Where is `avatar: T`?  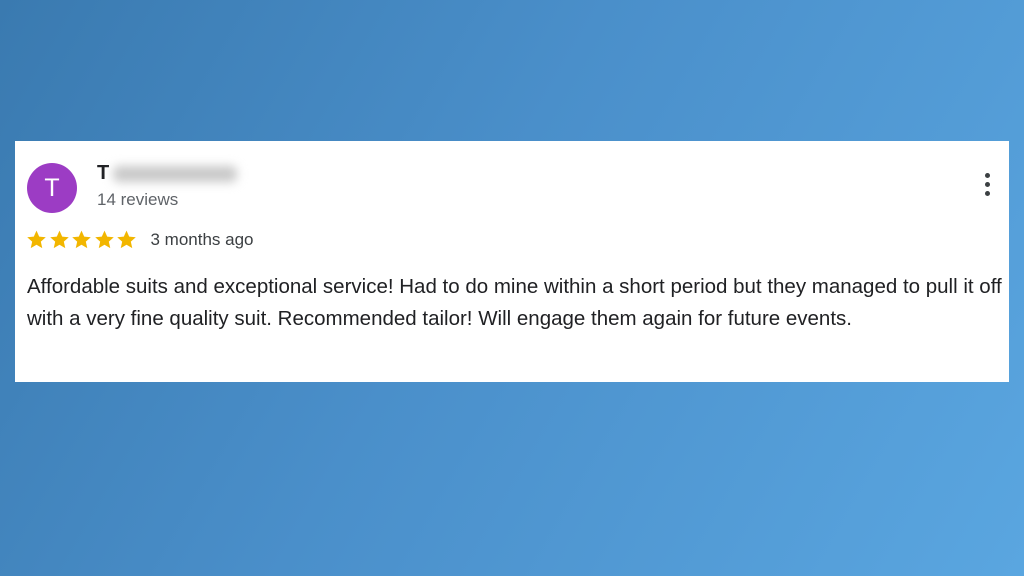
avatar: T is located at coordinates (52, 188).